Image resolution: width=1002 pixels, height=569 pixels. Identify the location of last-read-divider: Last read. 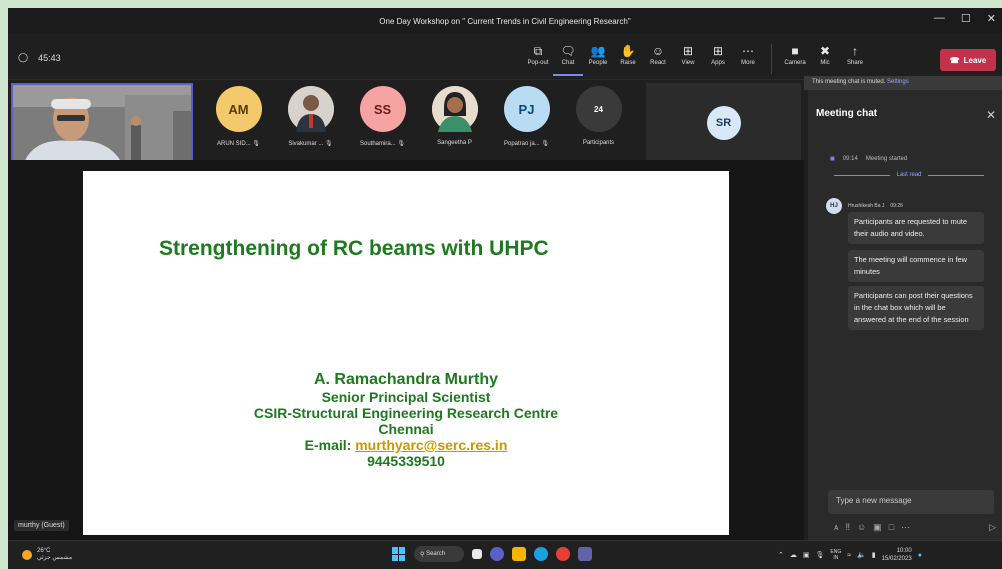
(909, 175).